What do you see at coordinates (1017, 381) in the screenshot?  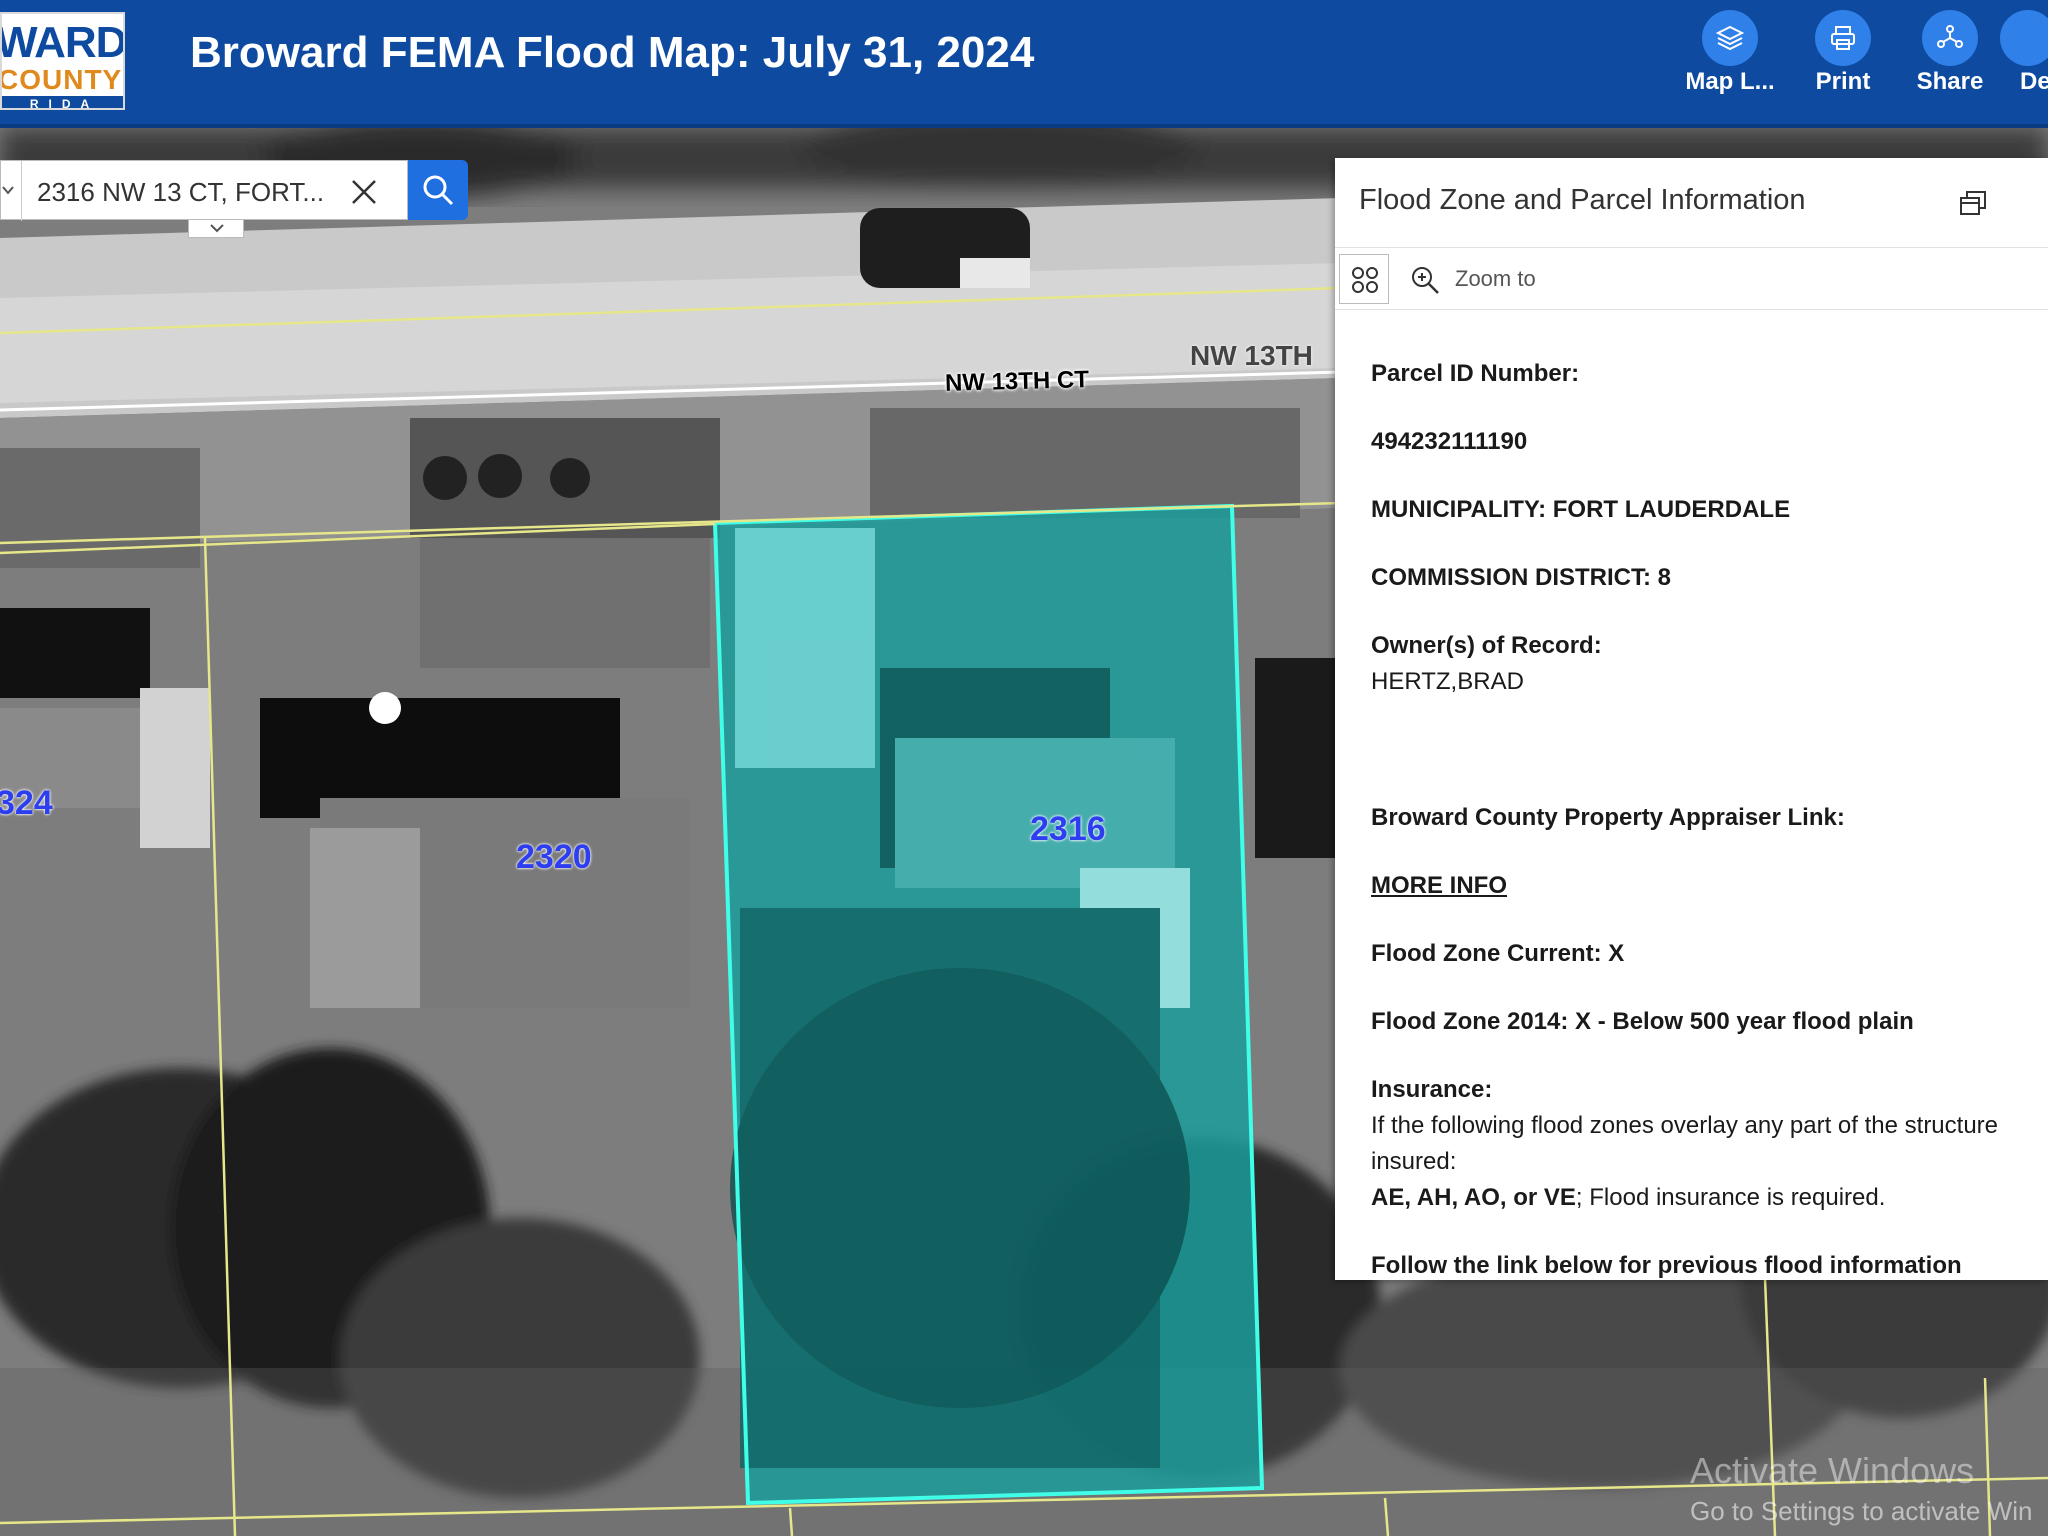 I see `street-label-nw-13th-ct: NW 13TH CT` at bounding box center [1017, 381].